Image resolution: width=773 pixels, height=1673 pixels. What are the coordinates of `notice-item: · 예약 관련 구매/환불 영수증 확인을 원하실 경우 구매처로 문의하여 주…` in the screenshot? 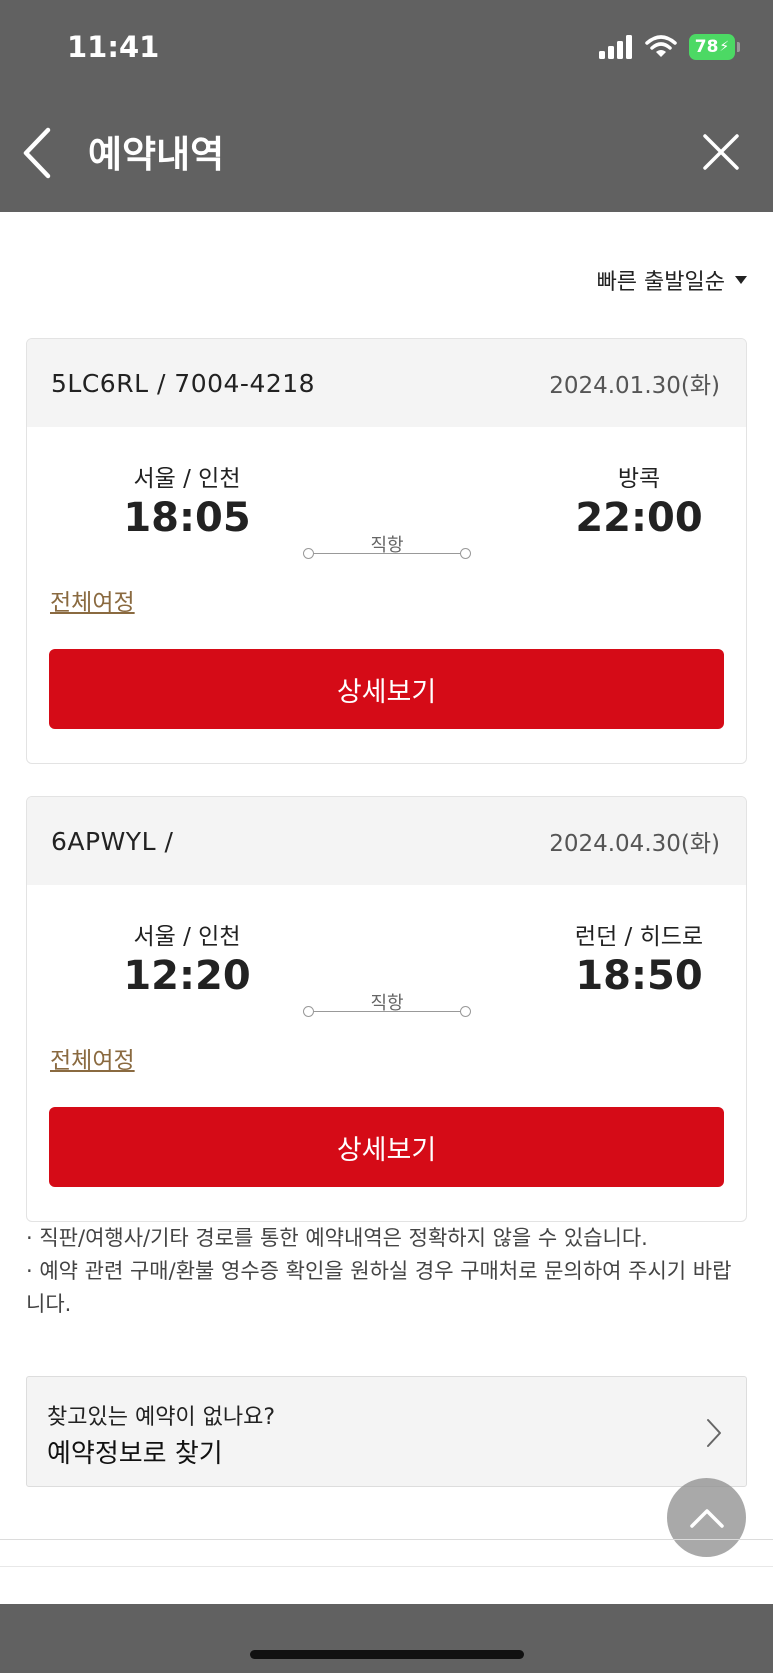 It's located at (379, 1287).